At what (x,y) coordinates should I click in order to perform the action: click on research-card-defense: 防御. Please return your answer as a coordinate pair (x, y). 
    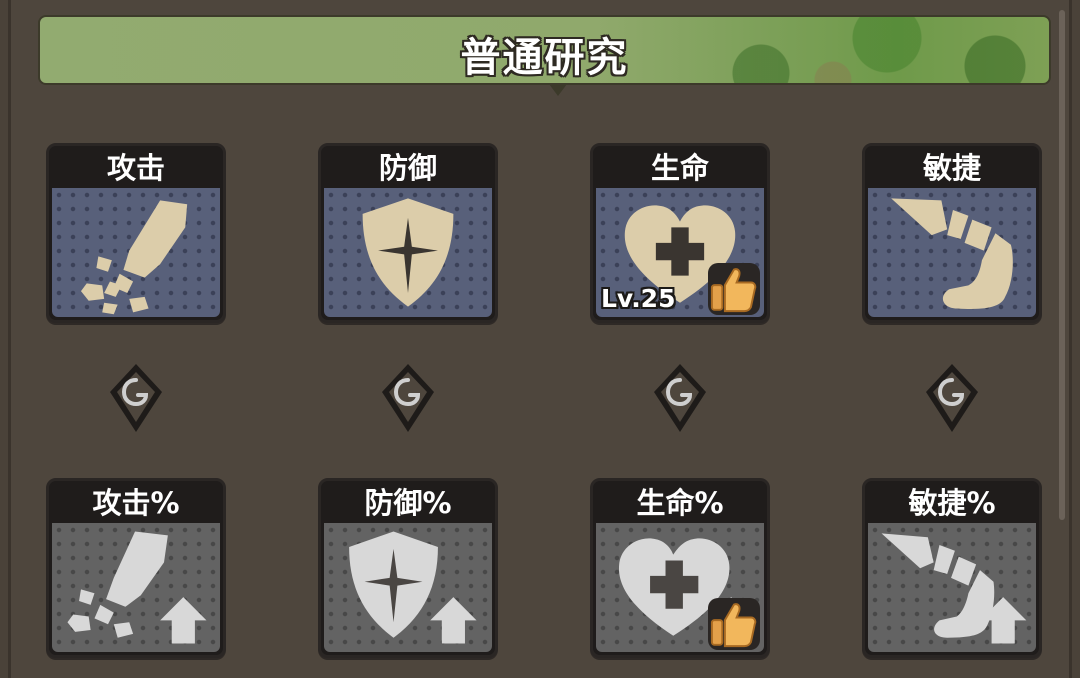
    Looking at the image, I should click on (408, 233).